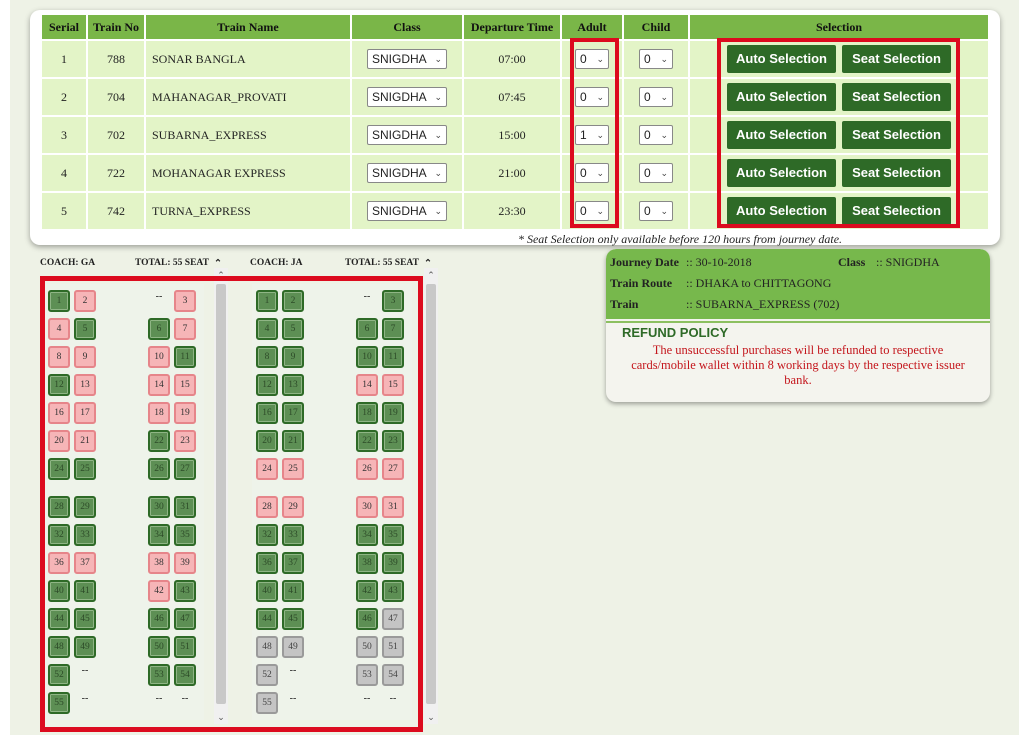 Image resolution: width=1019 pixels, height=735 pixels. Describe the element at coordinates (641, 283) in the screenshot. I see `route-label: Train Route` at that location.